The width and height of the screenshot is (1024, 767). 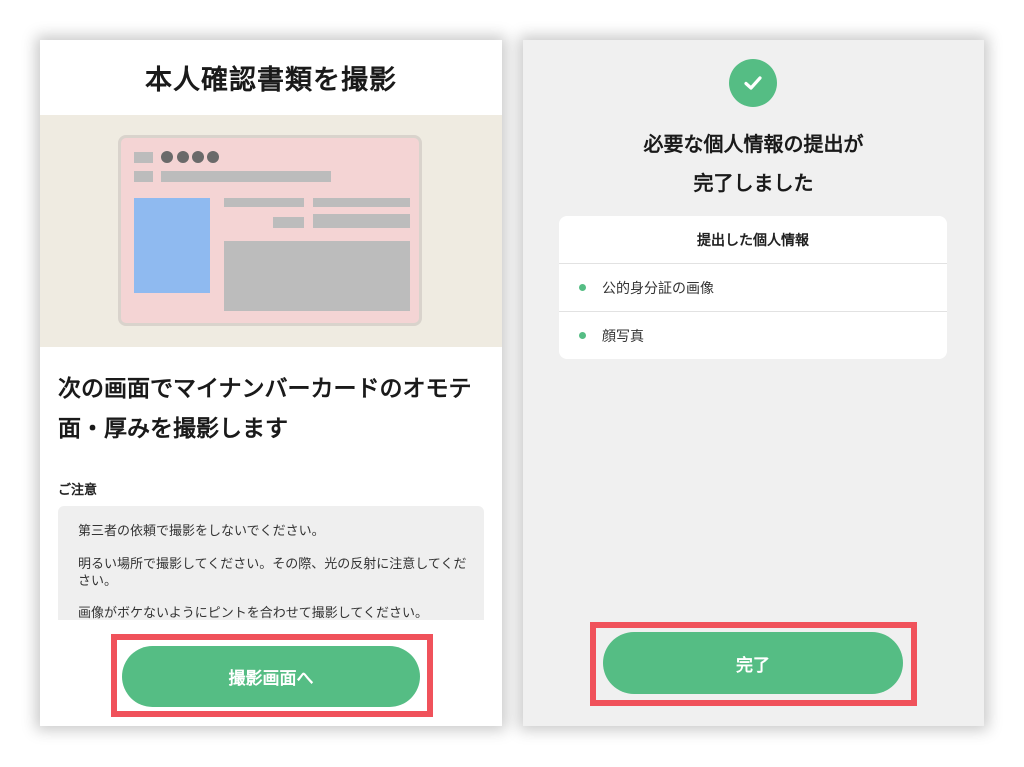 What do you see at coordinates (753, 240) in the screenshot?
I see `card-header: 提出した個人情報` at bounding box center [753, 240].